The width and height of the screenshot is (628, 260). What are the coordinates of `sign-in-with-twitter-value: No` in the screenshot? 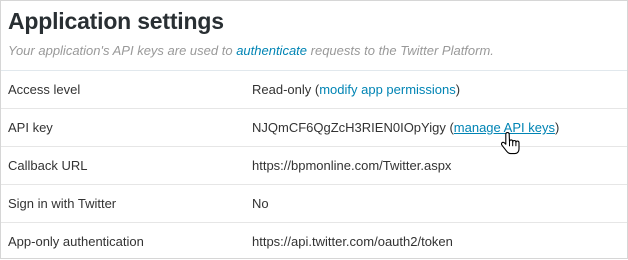 It's located at (260, 203).